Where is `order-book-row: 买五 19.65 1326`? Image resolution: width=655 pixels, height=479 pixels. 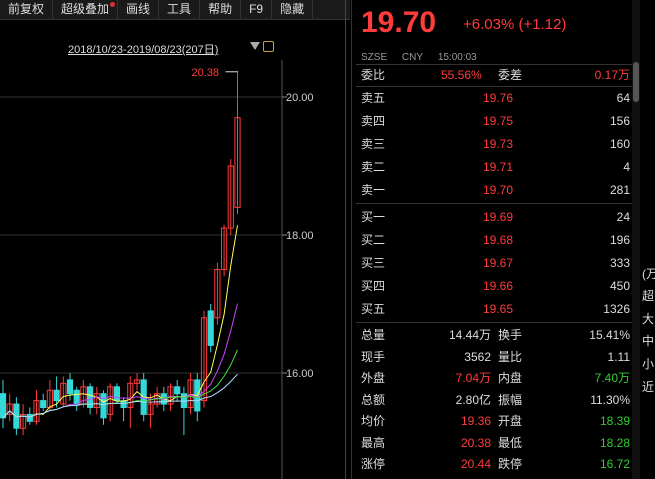 order-book-row: 买五 19.65 1326 is located at coordinates (494, 309).